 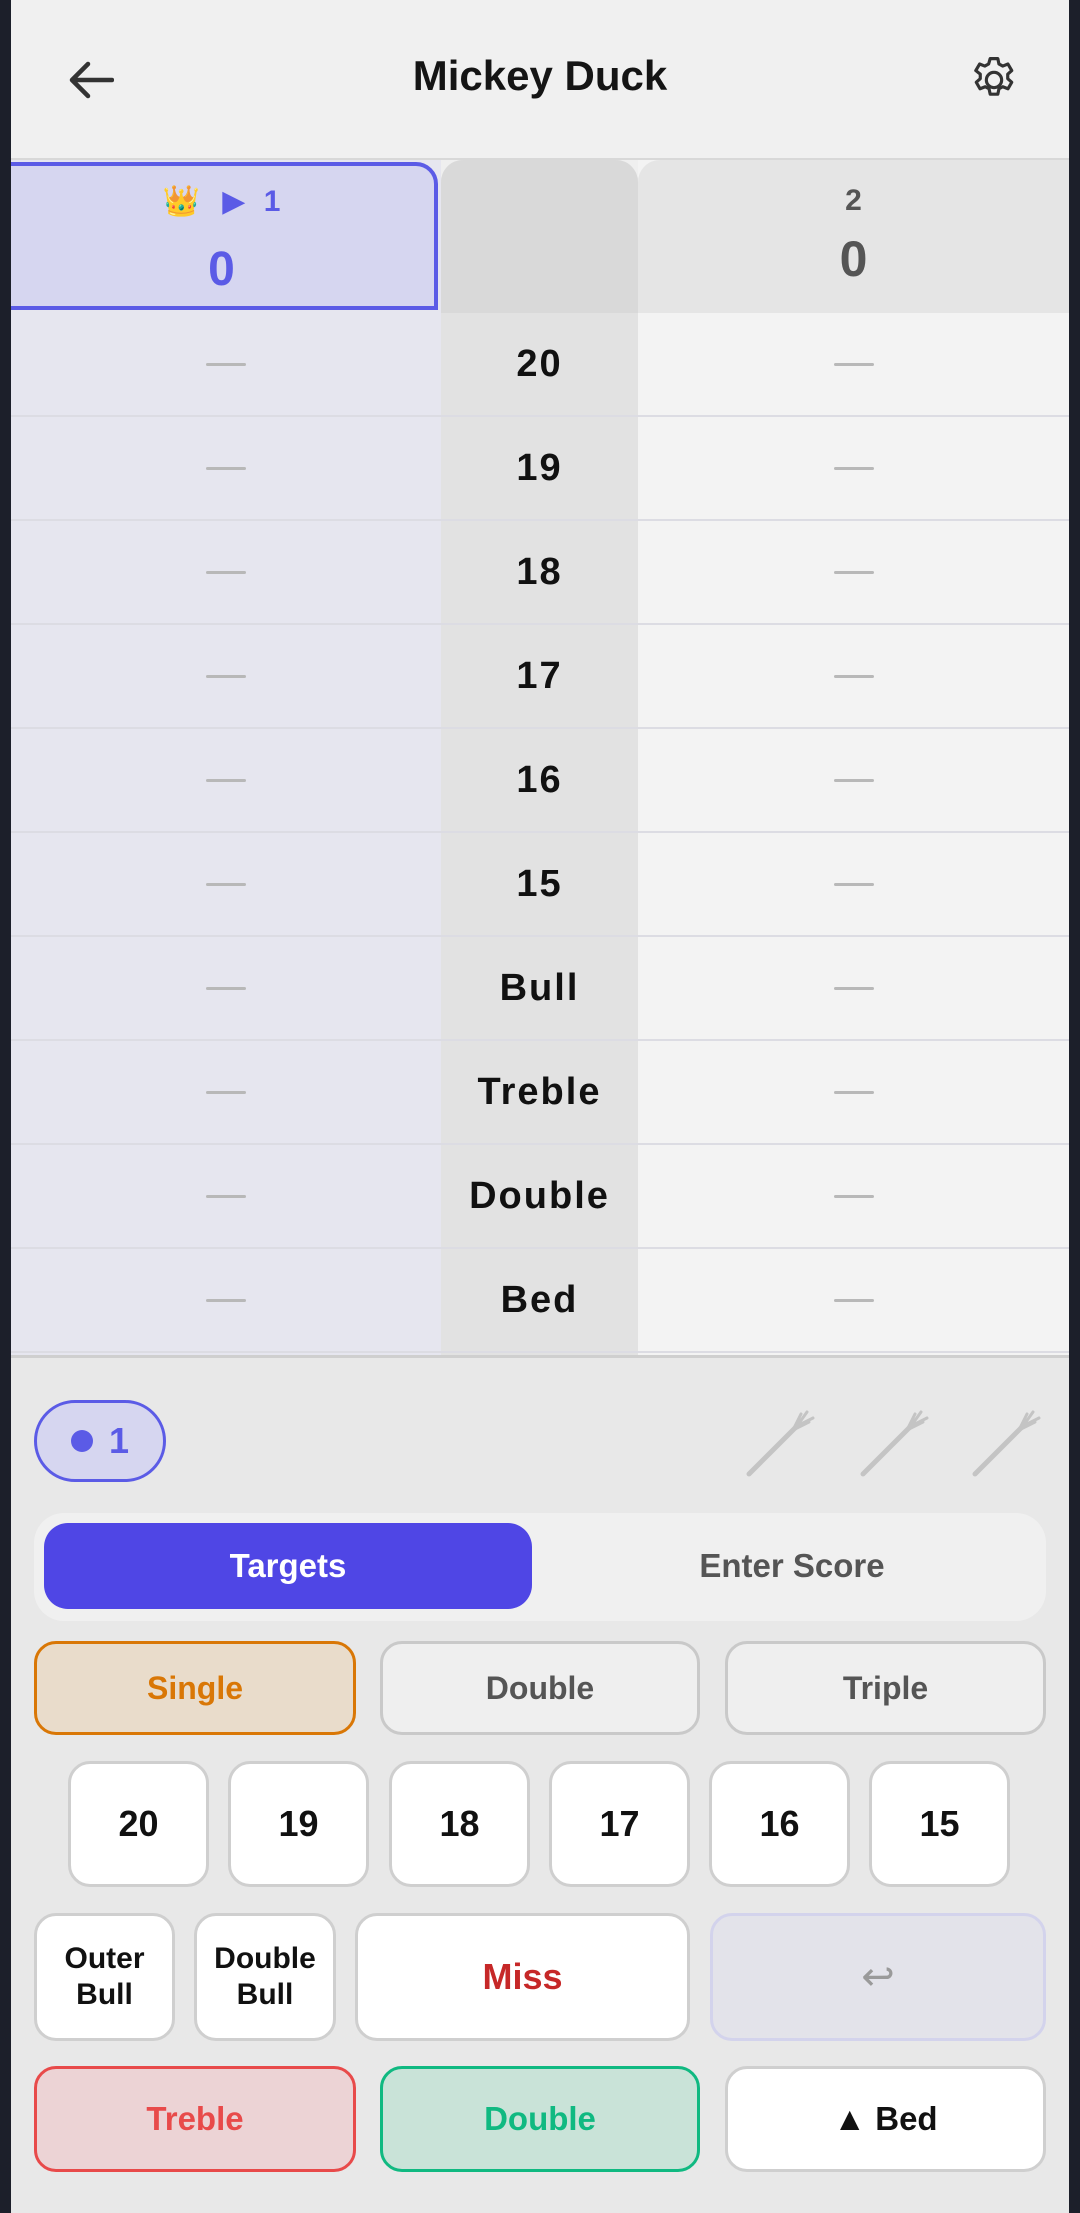 I want to click on player-2-number: 2, so click(x=853, y=200).